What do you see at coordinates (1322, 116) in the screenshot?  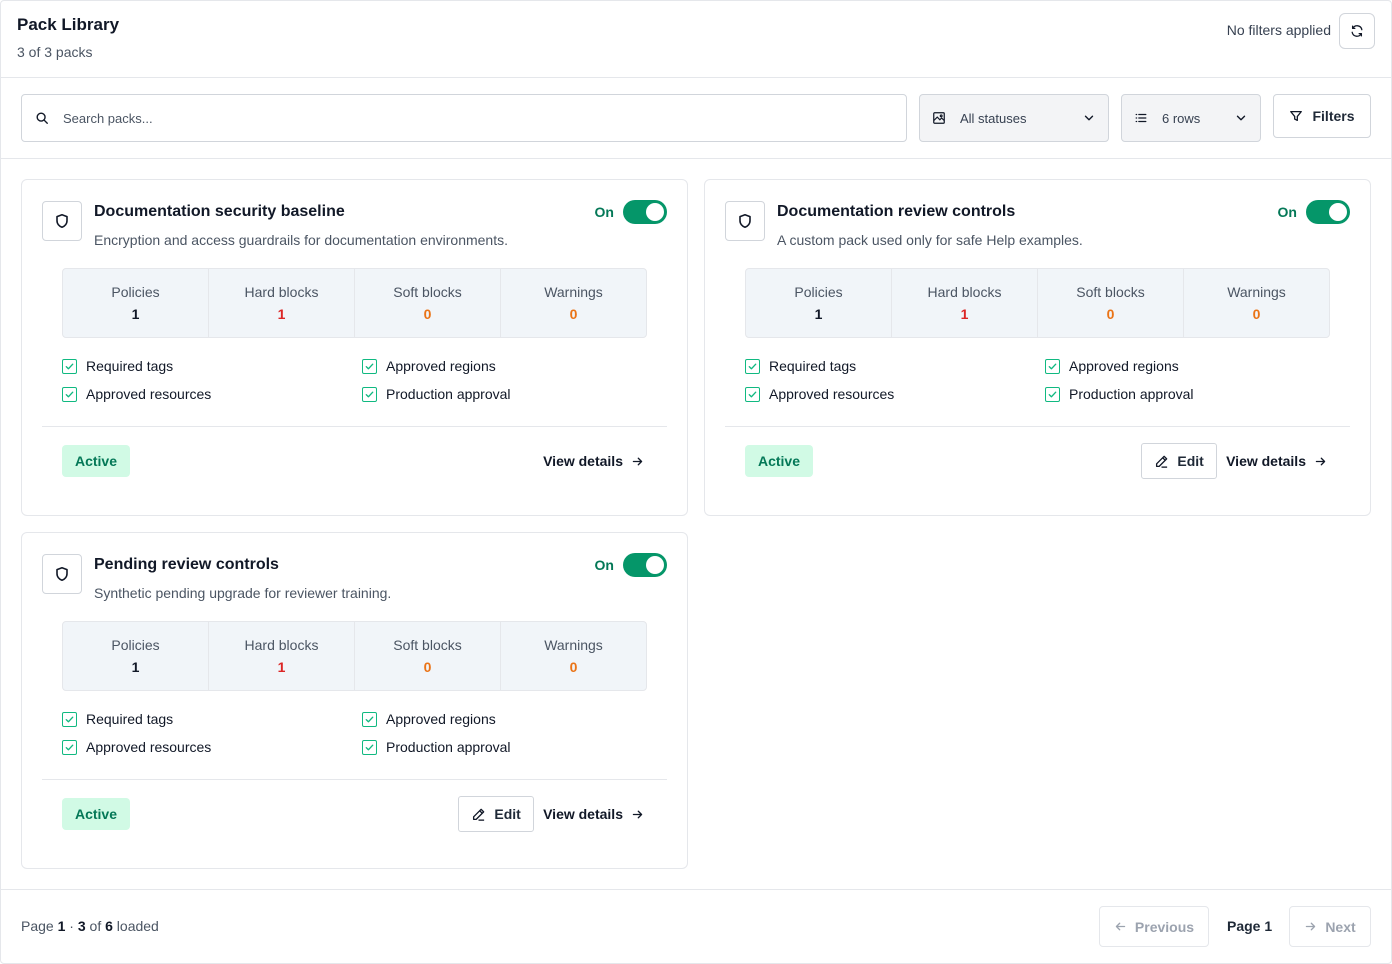 I see `filters-button: Filters` at bounding box center [1322, 116].